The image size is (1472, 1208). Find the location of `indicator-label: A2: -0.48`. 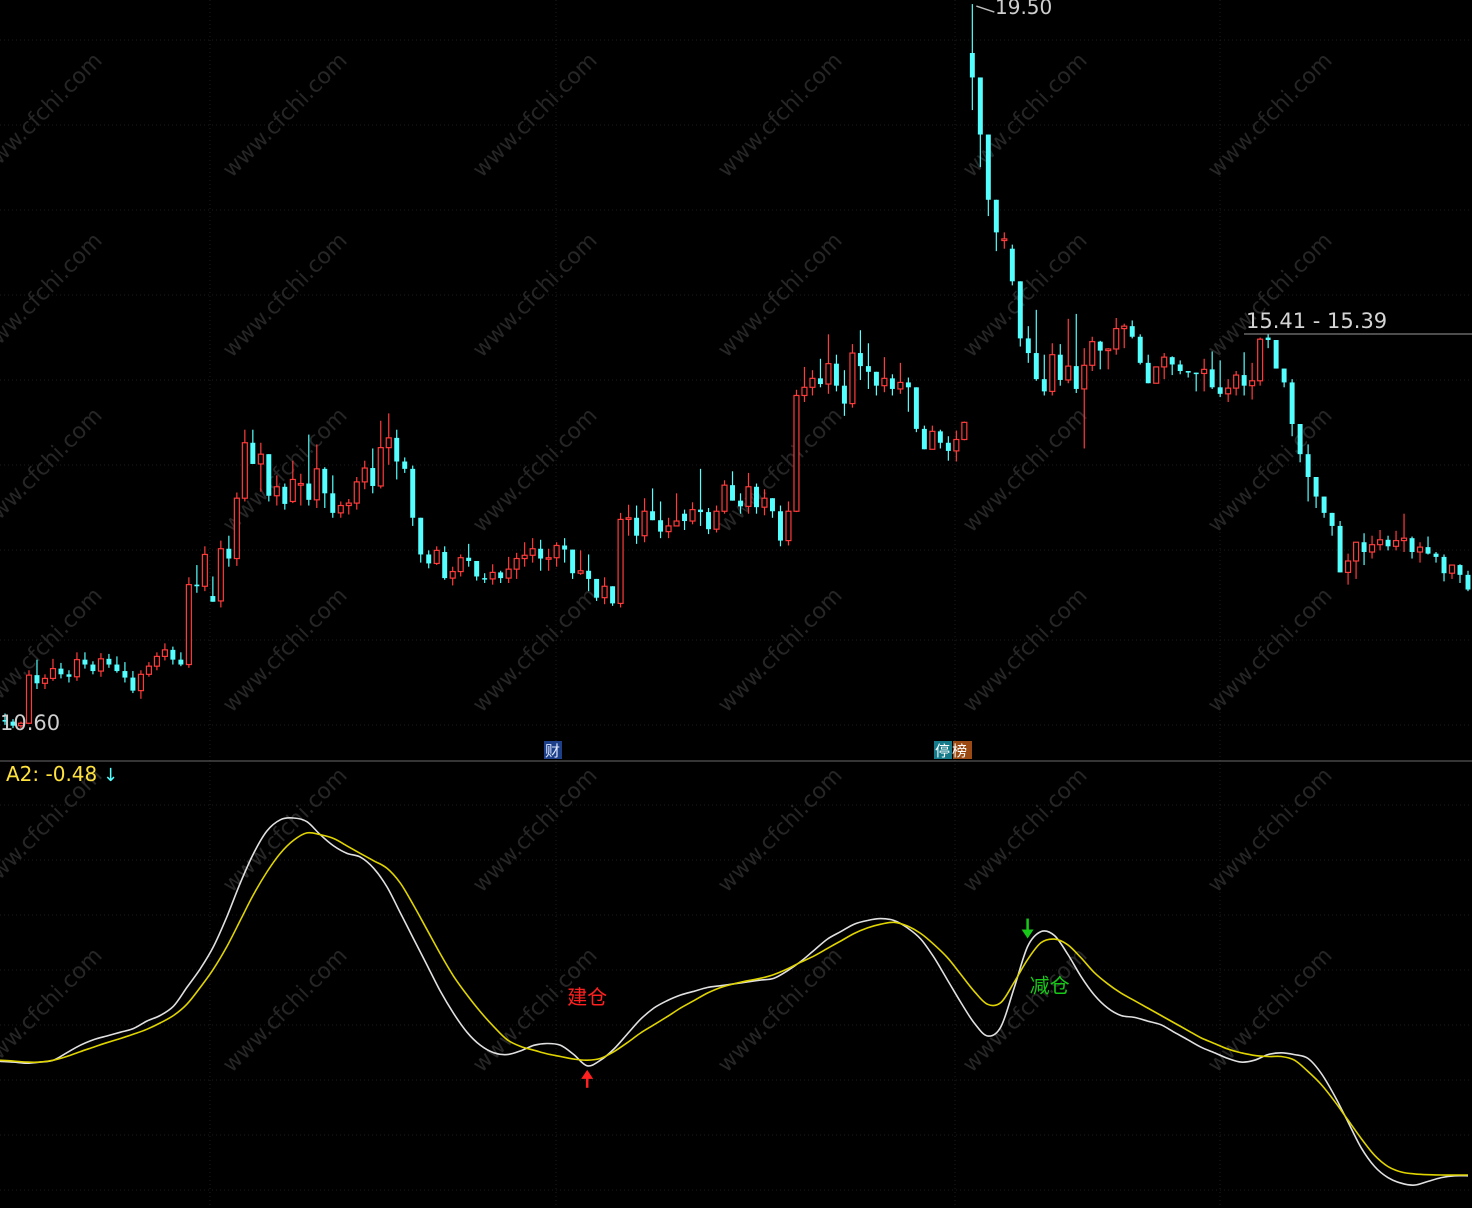

indicator-label: A2: -0.48 is located at coordinates (51, 774).